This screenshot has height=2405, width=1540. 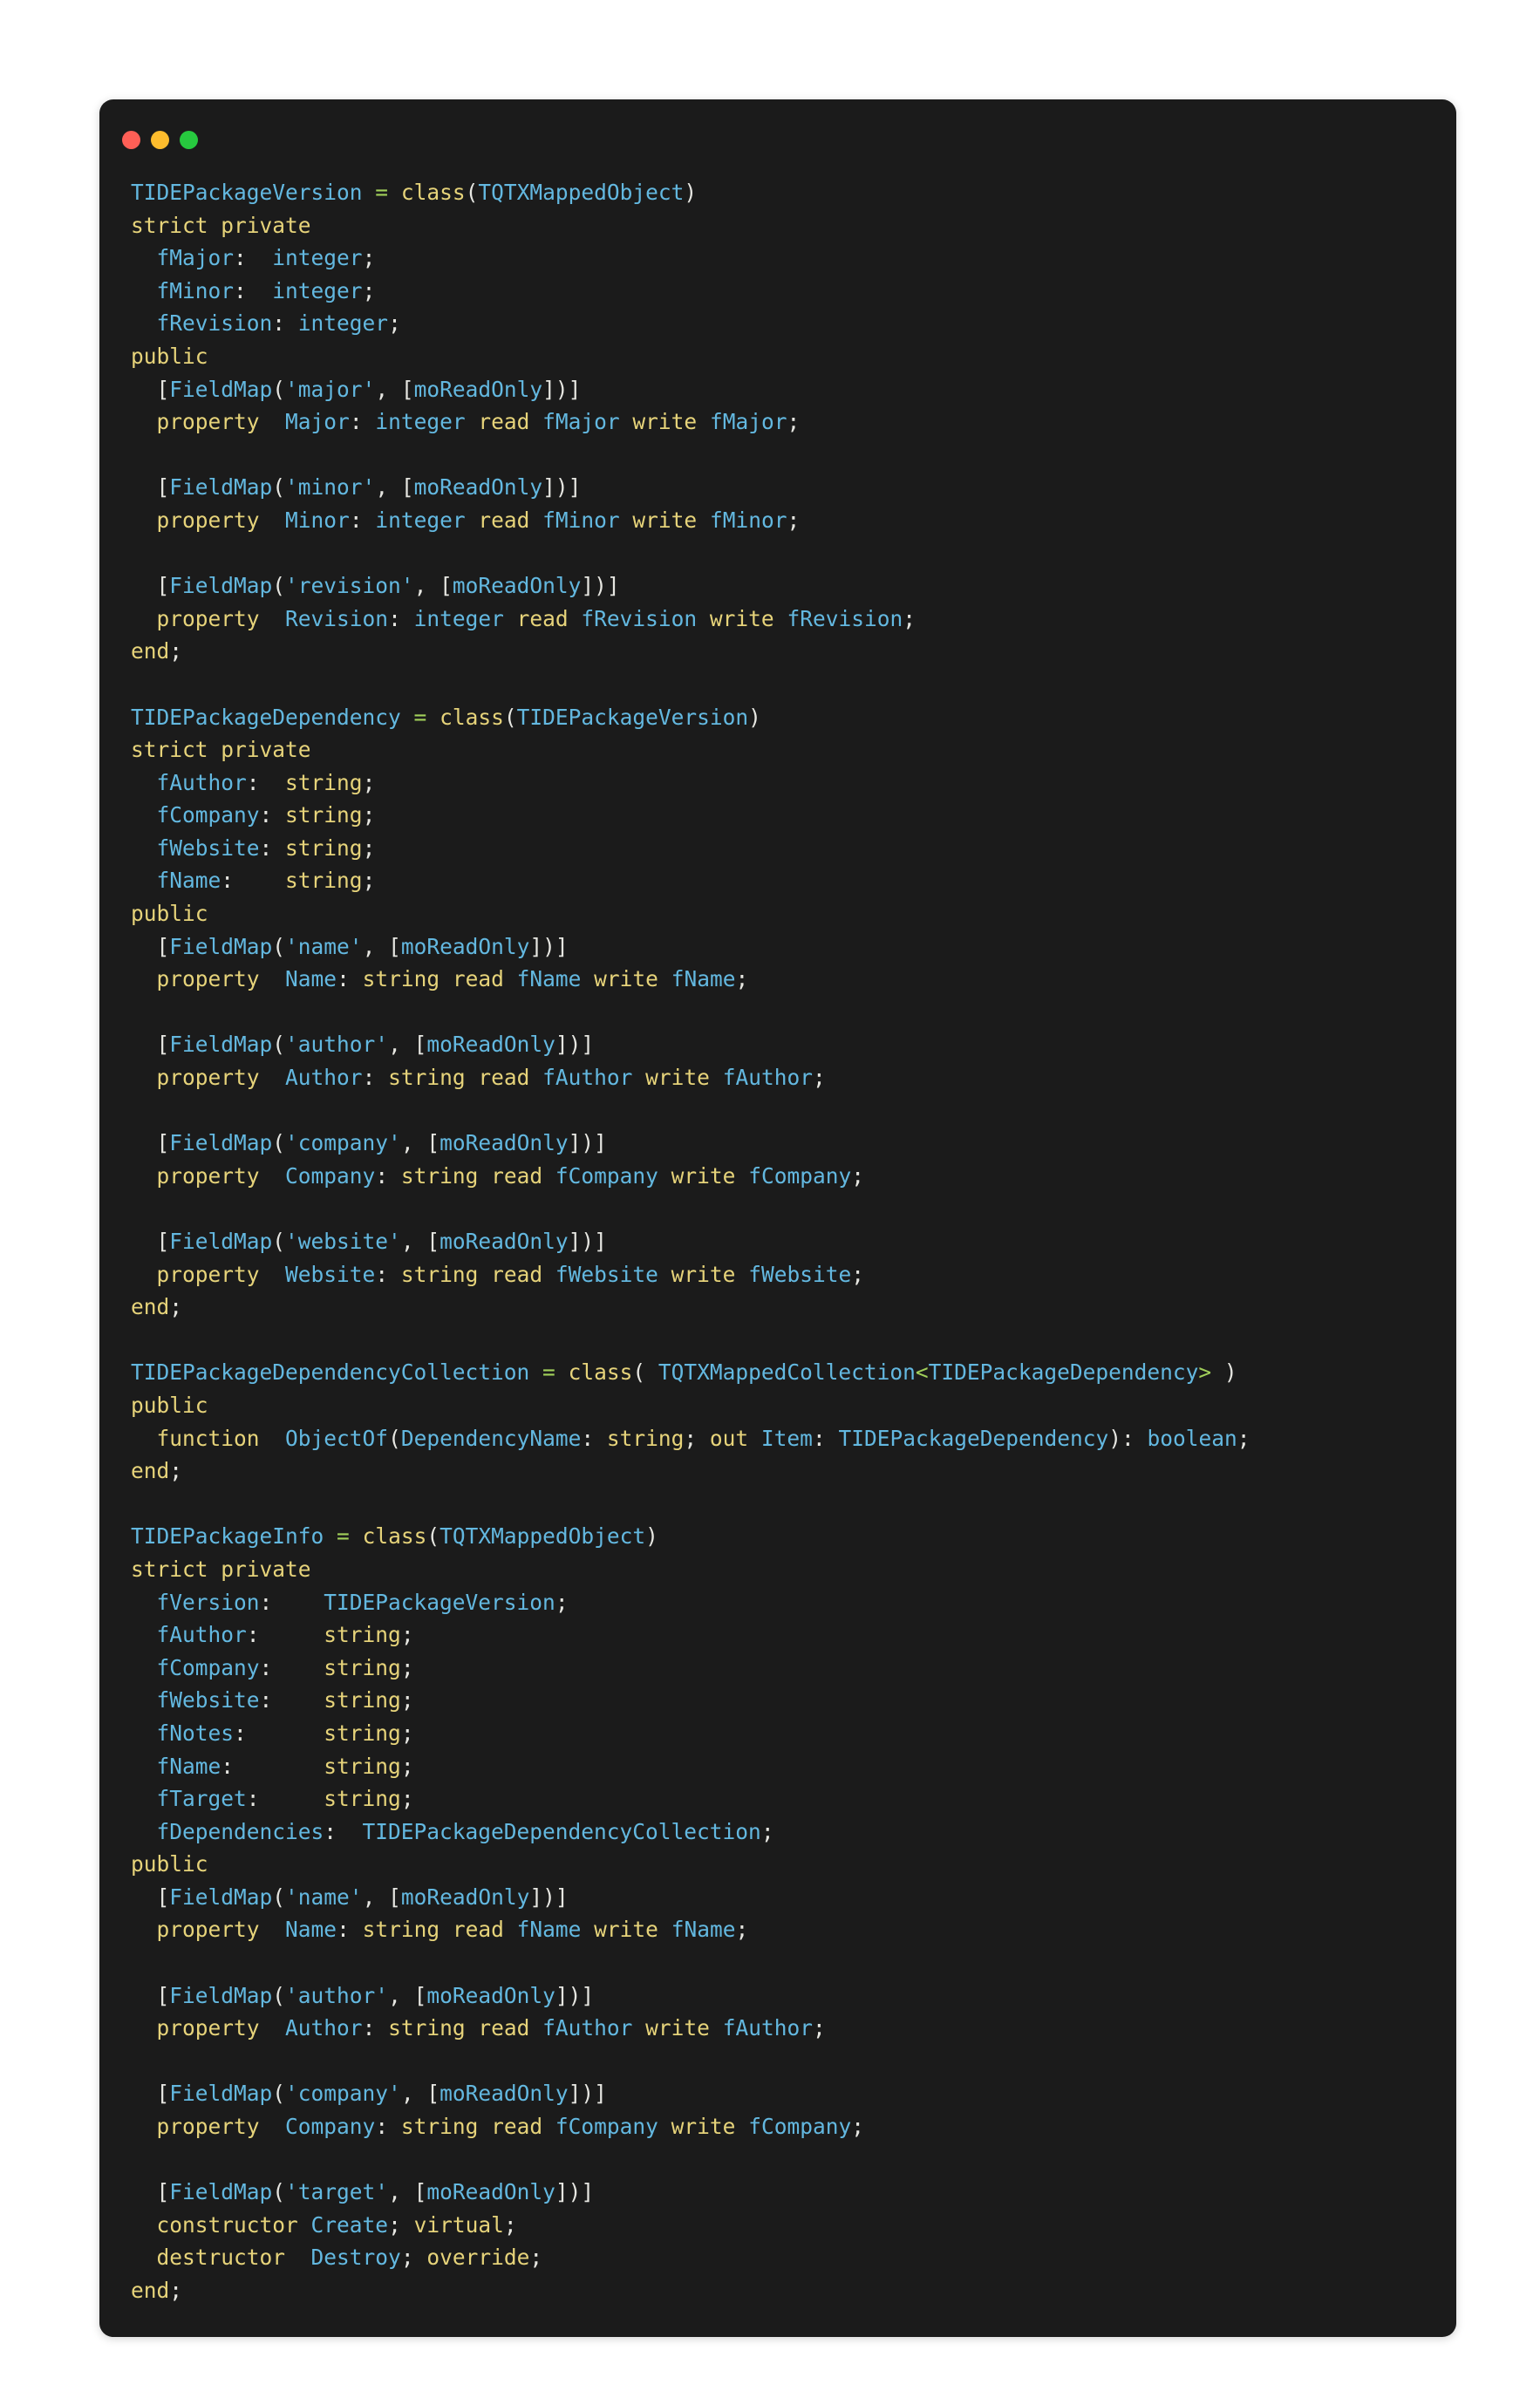 I want to click on code-token-ident: Author, so click(x=324, y=1078).